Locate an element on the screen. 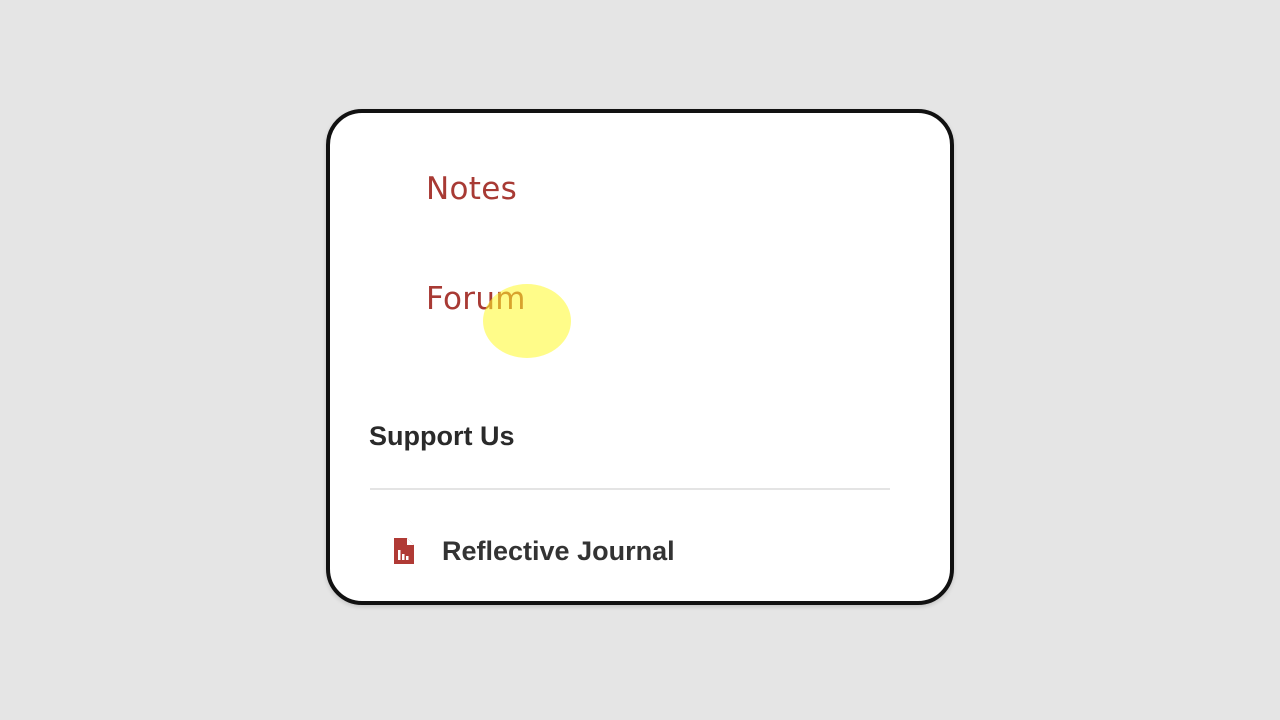 The height and width of the screenshot is (720, 1280). forum-link: Forum is located at coordinates (476, 299).